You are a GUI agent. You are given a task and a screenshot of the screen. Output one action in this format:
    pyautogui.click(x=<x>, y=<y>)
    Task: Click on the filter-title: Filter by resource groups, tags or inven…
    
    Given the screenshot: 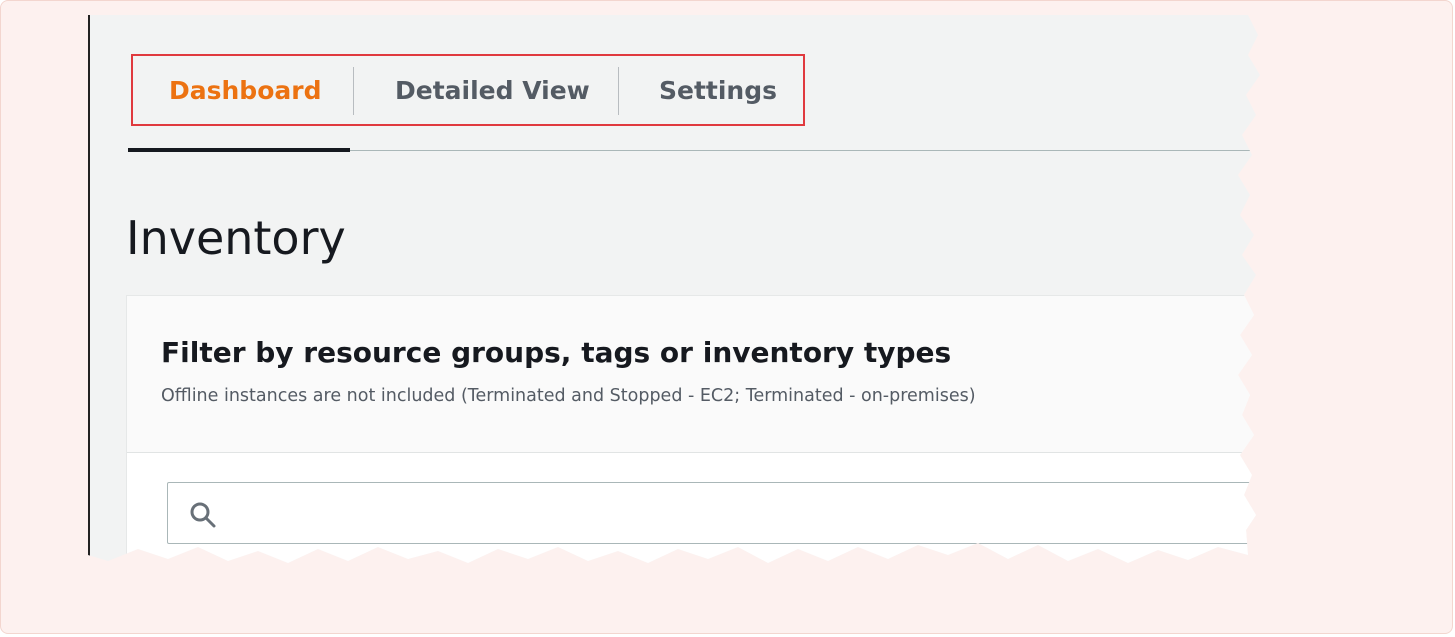 What is the action you would take?
    pyautogui.click(x=556, y=352)
    